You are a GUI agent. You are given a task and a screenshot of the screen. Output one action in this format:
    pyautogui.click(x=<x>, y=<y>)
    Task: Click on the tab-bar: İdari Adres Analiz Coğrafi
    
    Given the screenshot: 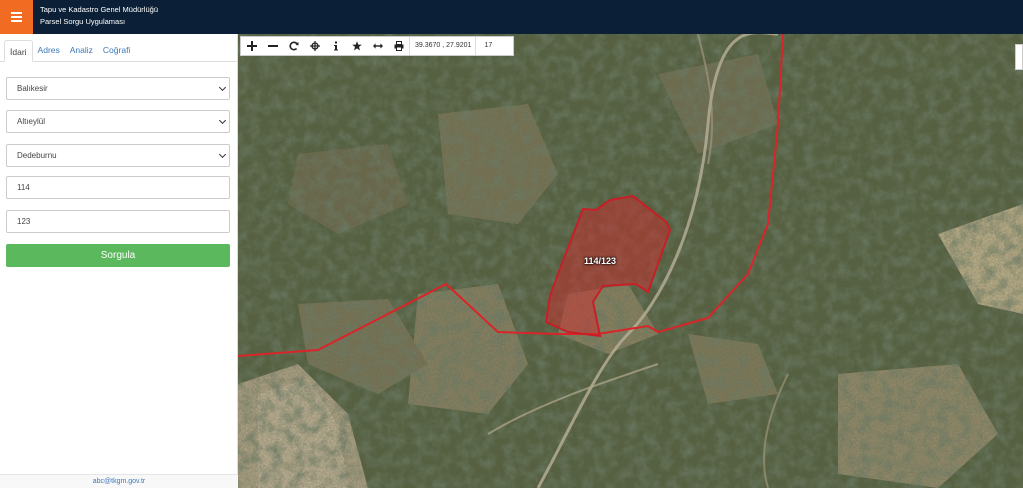 What is the action you would take?
    pyautogui.click(x=118, y=48)
    